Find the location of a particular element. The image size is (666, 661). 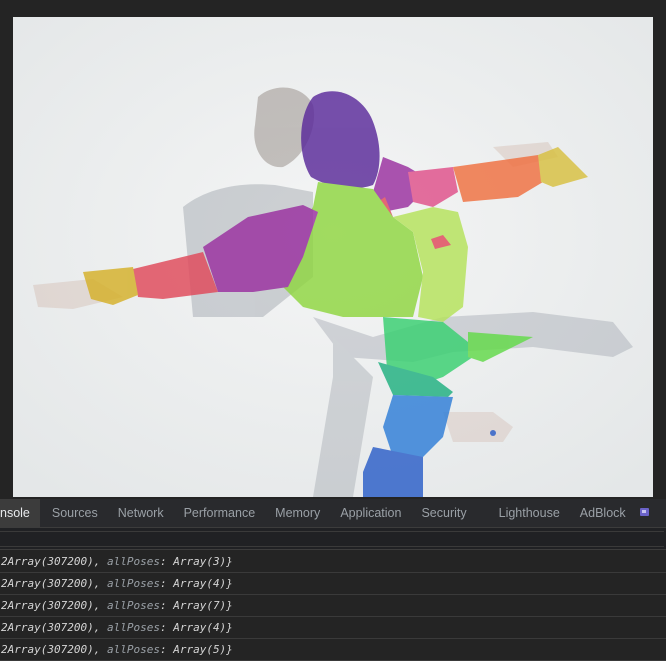

tab-memory: Memory is located at coordinates (297, 513).